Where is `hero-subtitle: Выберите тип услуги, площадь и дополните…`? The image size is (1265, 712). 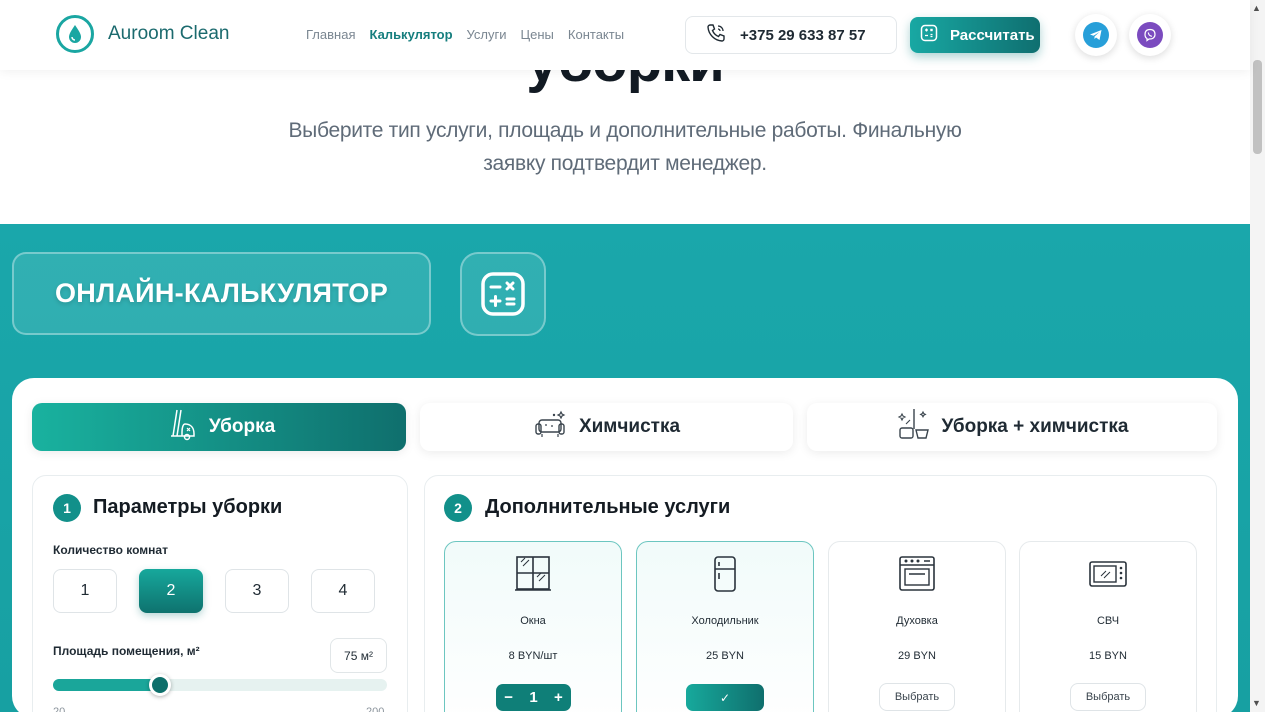 hero-subtitle: Выберите тип услуги, площадь и дополните… is located at coordinates (625, 147).